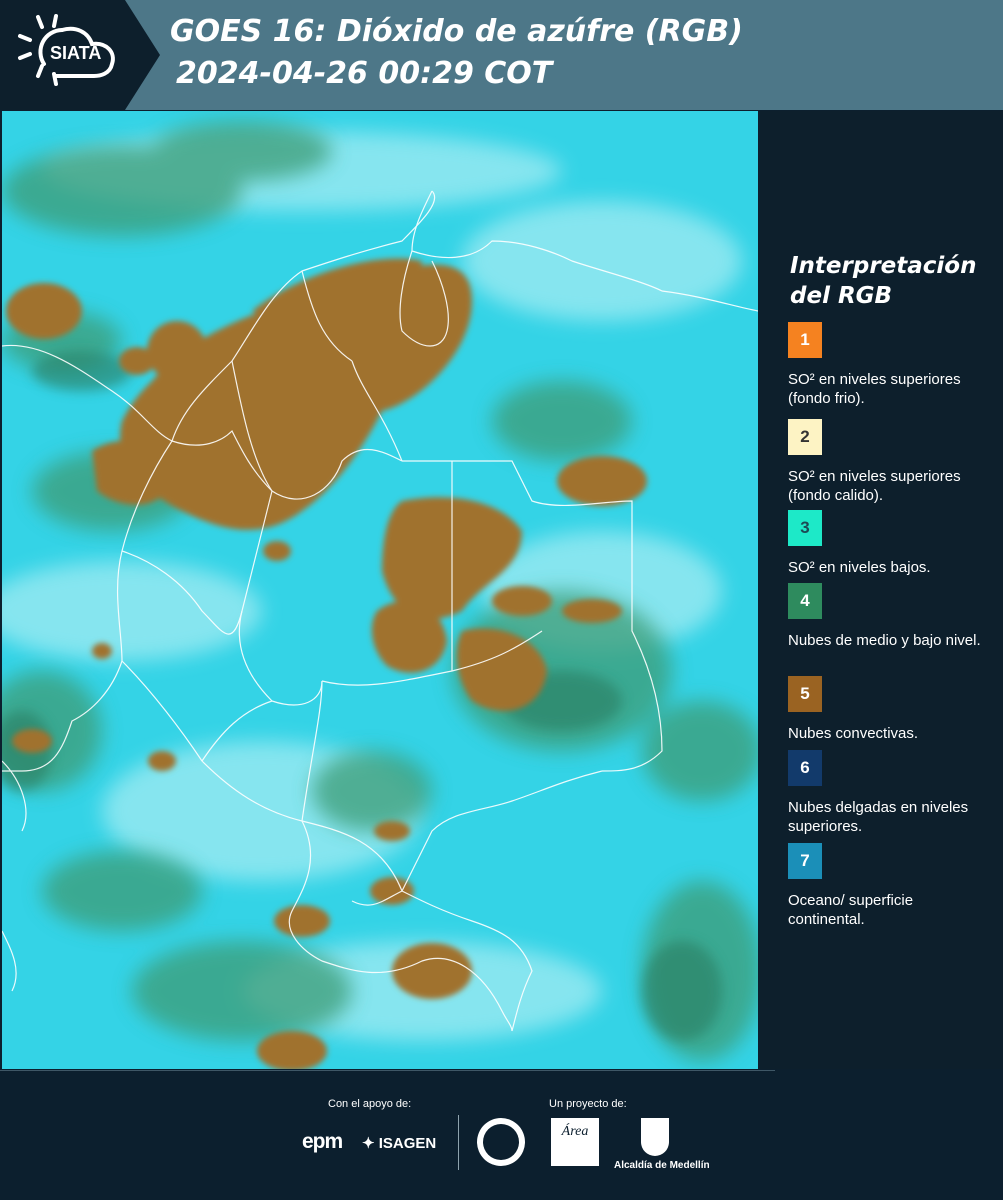  I want to click on legend-number: 2, so click(805, 436).